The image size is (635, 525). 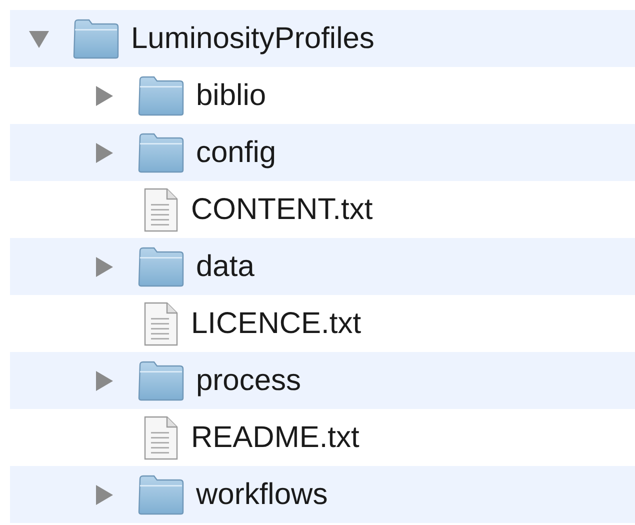 I want to click on file-name: README.txt, so click(x=275, y=437).